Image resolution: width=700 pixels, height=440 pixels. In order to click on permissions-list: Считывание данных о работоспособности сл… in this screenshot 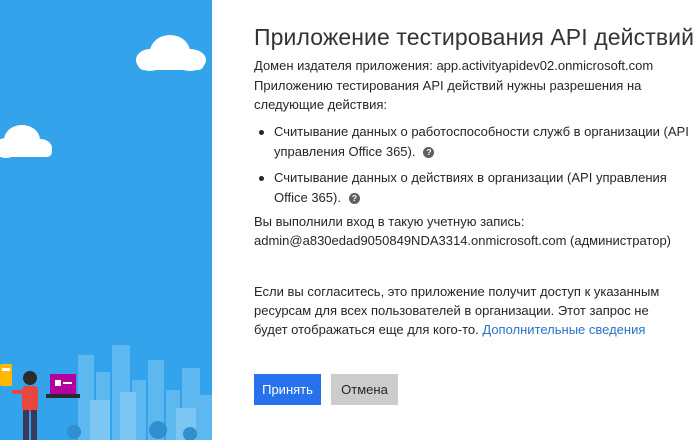, I will do `click(474, 168)`.